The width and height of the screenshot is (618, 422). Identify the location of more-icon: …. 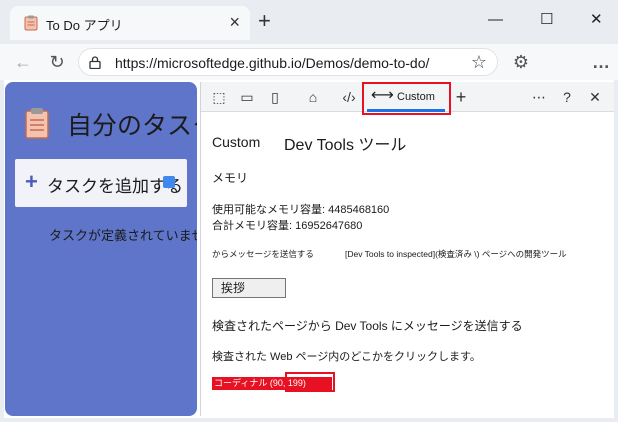
(601, 62).